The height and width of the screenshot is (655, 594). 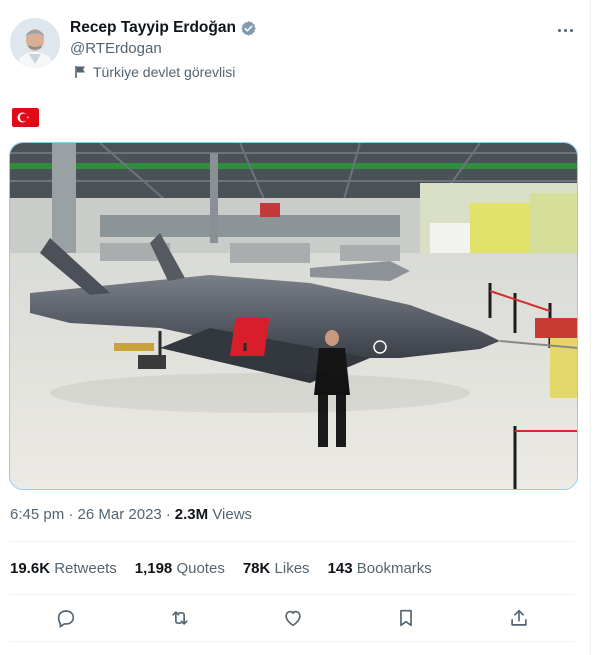 I want to click on verified-badge-icon, so click(x=248, y=28).